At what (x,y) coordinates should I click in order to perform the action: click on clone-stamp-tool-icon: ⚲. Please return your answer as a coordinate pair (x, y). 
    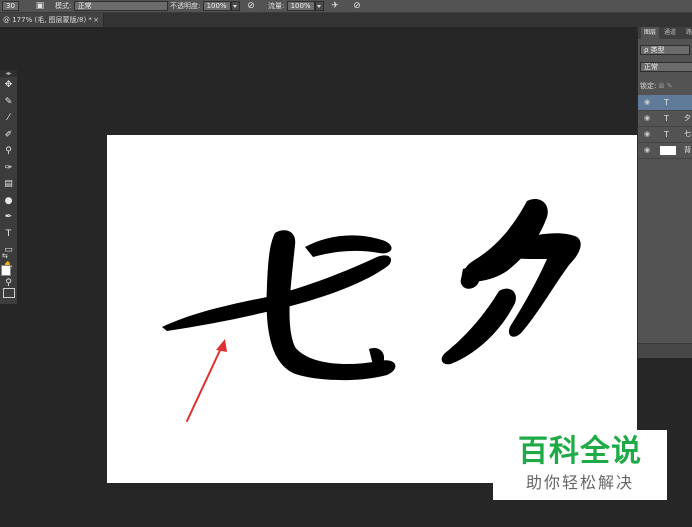
    Looking at the image, I should click on (8, 151).